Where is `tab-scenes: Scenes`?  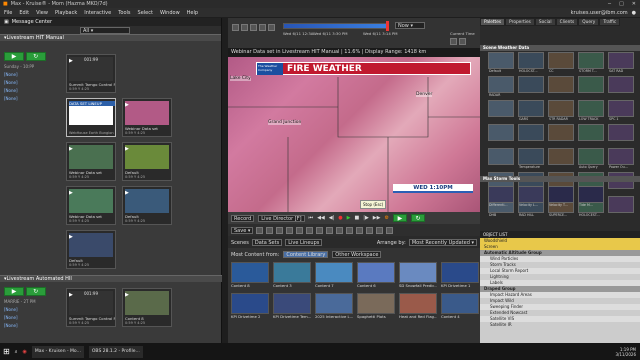
tab-scenes: Scenes is located at coordinates (240, 243).